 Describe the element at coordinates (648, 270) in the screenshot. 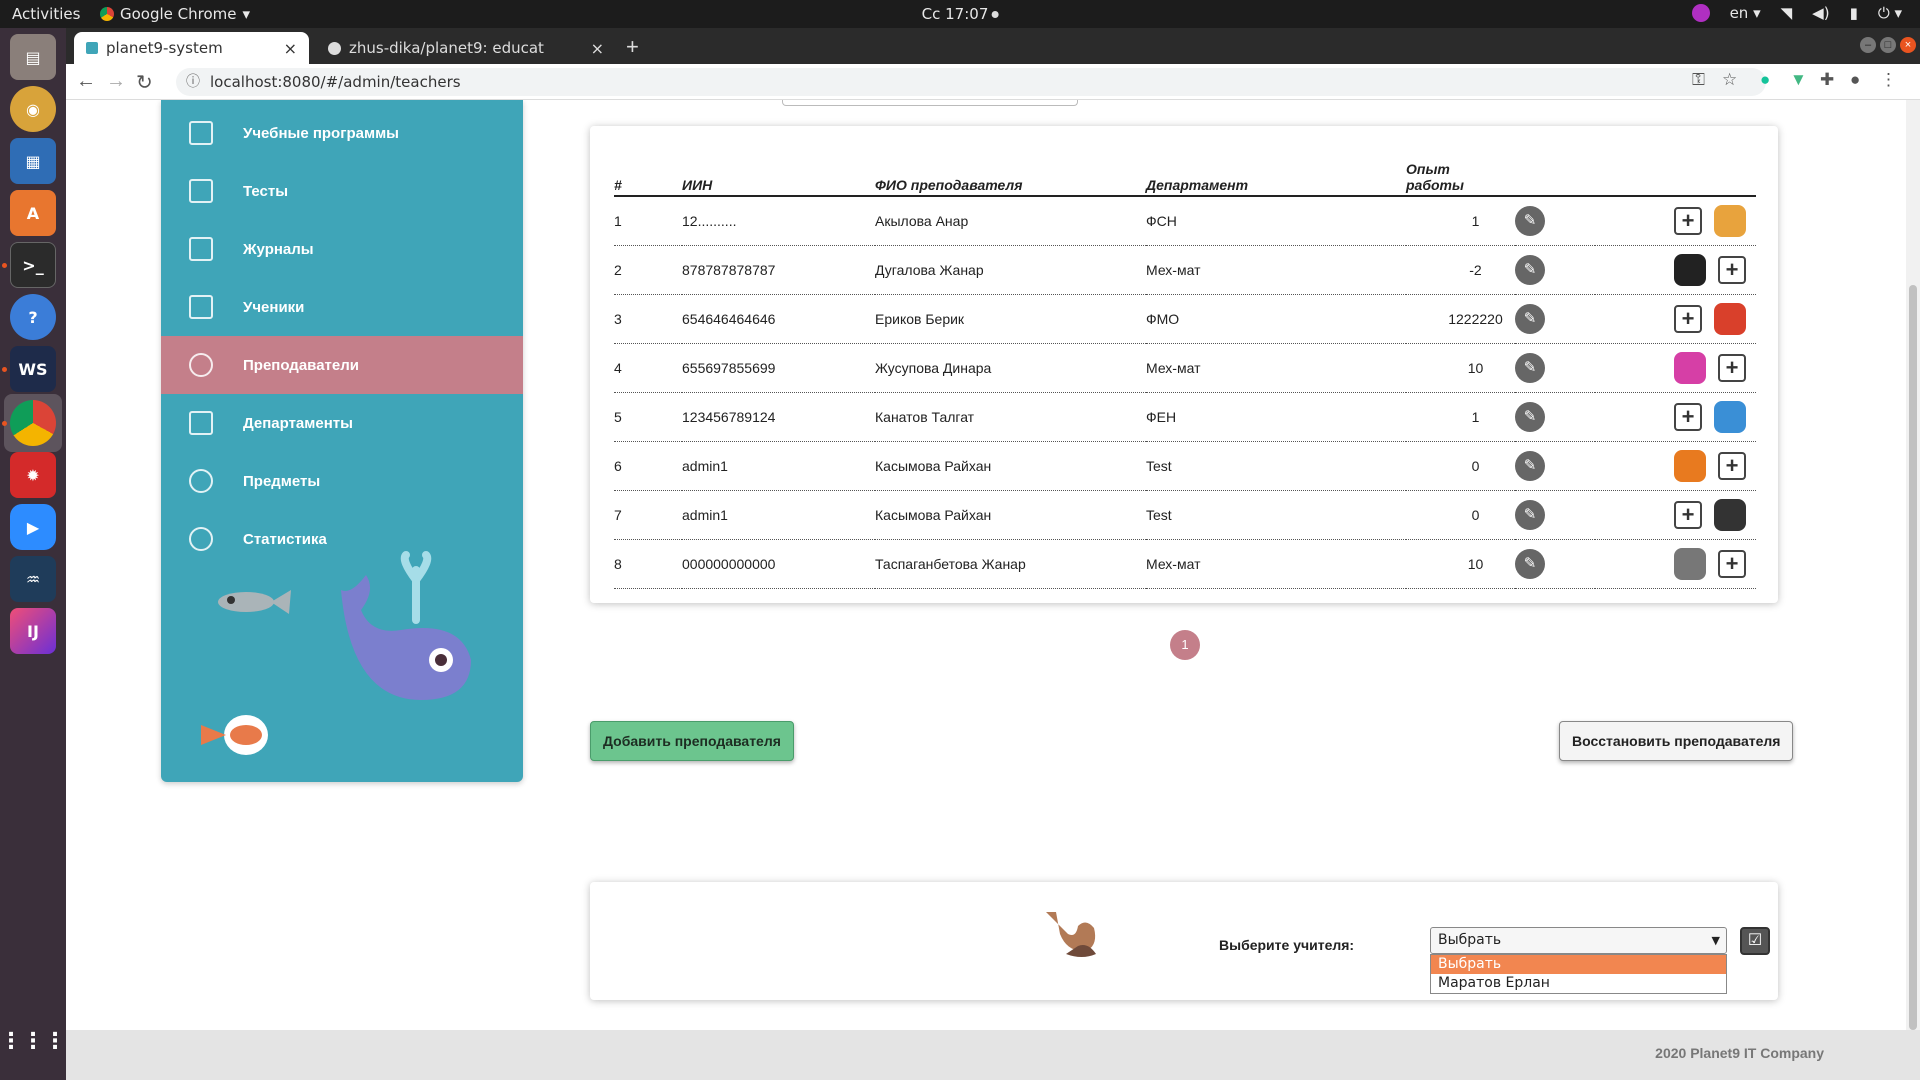

I see `cell-num: 2` at that location.